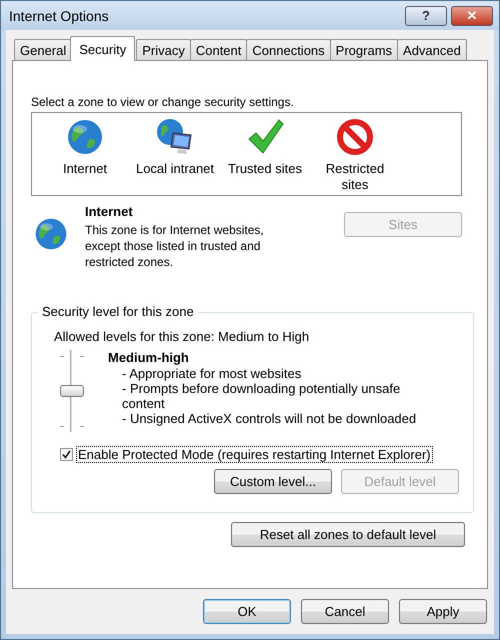  Describe the element at coordinates (269, 418) in the screenshot. I see `level-description: - Unsigned ActiveX controls will not be downloaded` at that location.